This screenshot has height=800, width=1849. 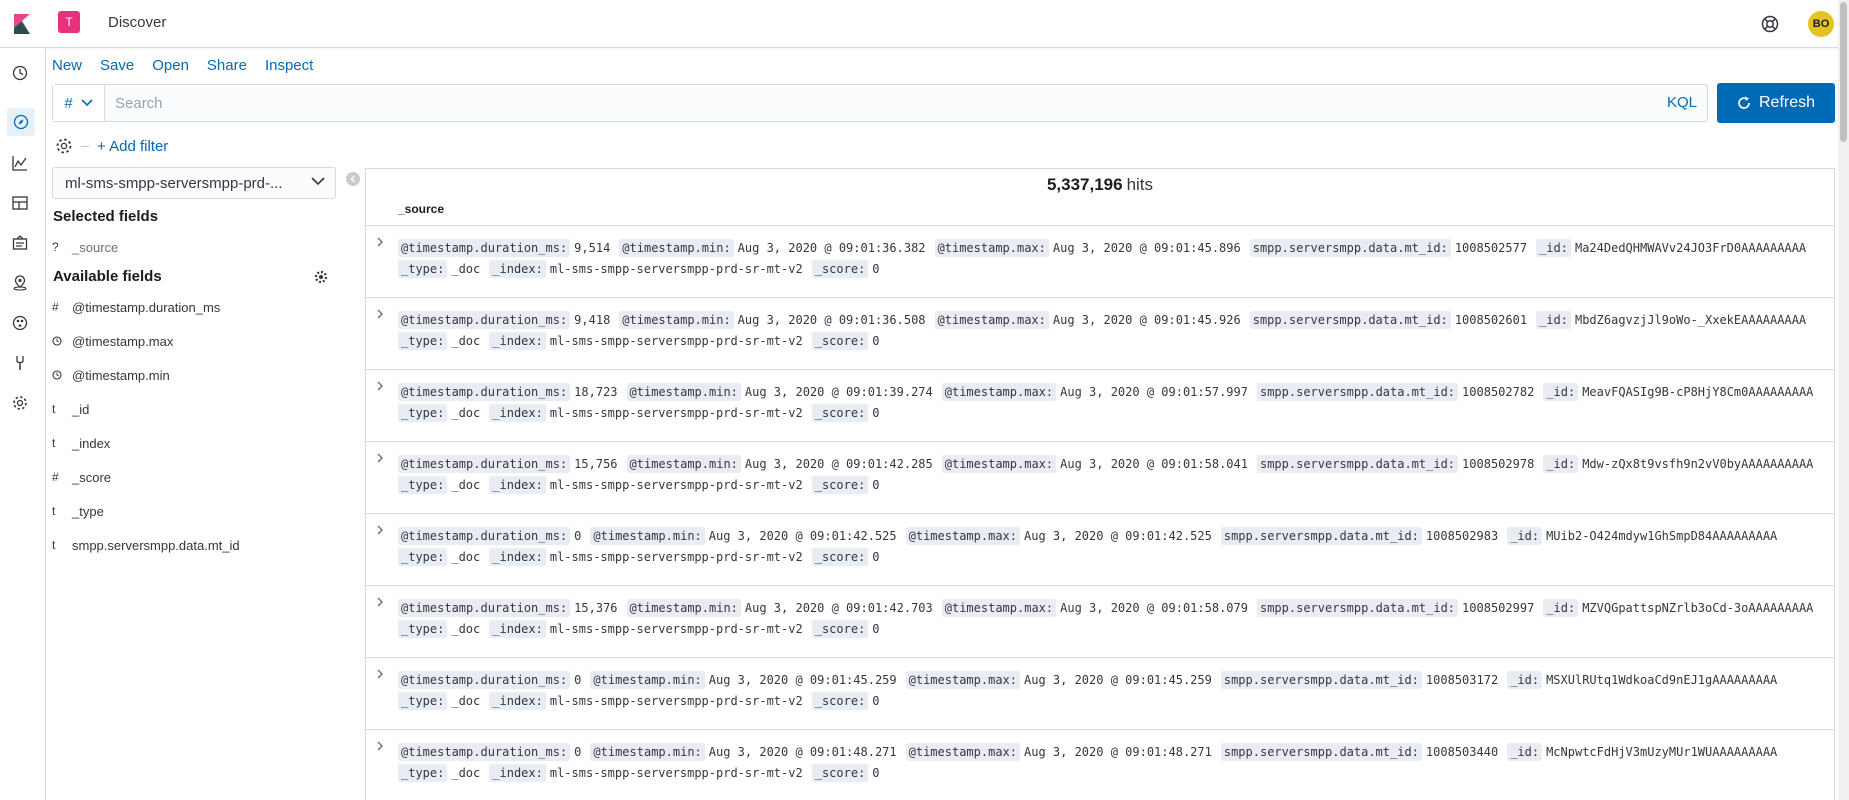 What do you see at coordinates (1843, 400) in the screenshot?
I see `page-scrollbar` at bounding box center [1843, 400].